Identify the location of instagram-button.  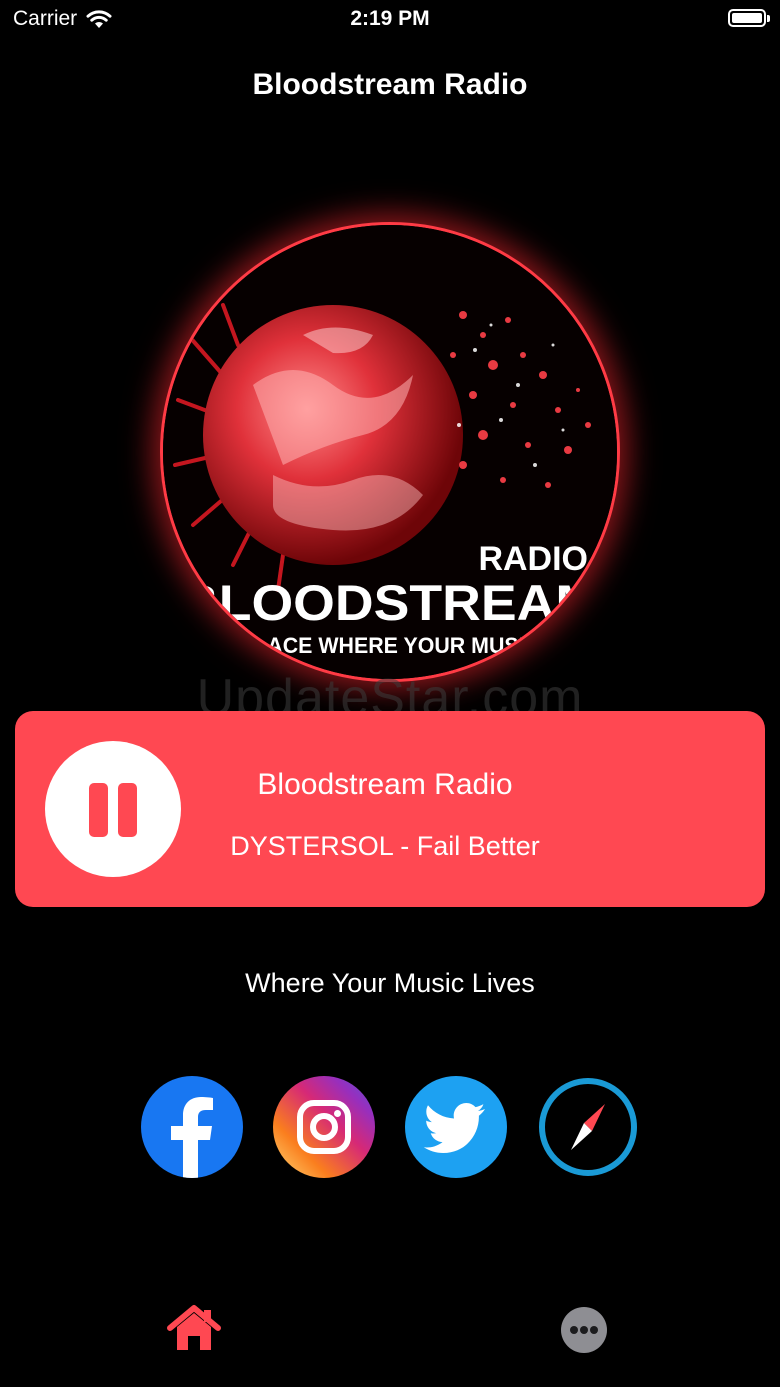
(324, 1127).